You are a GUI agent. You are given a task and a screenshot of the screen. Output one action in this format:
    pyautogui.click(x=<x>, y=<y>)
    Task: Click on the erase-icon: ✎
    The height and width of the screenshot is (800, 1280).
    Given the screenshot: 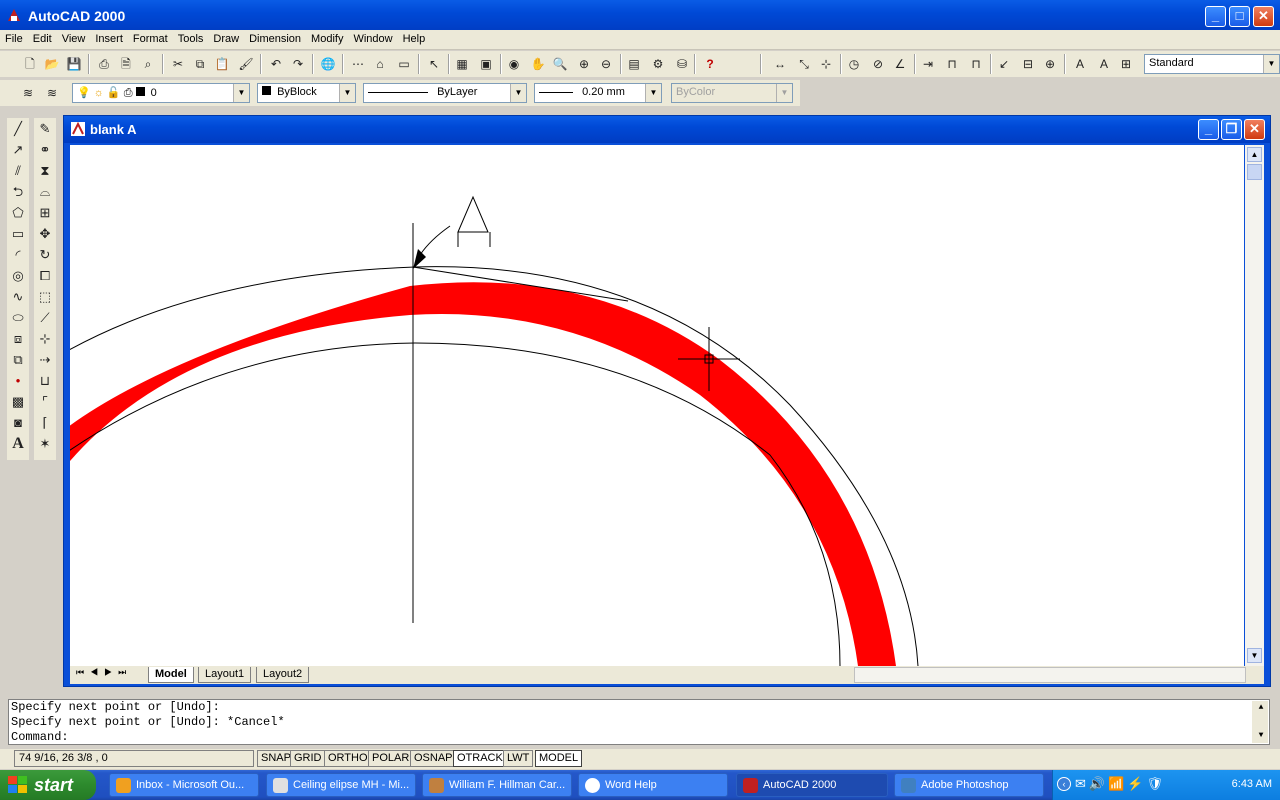 What is the action you would take?
    pyautogui.click(x=45, y=128)
    